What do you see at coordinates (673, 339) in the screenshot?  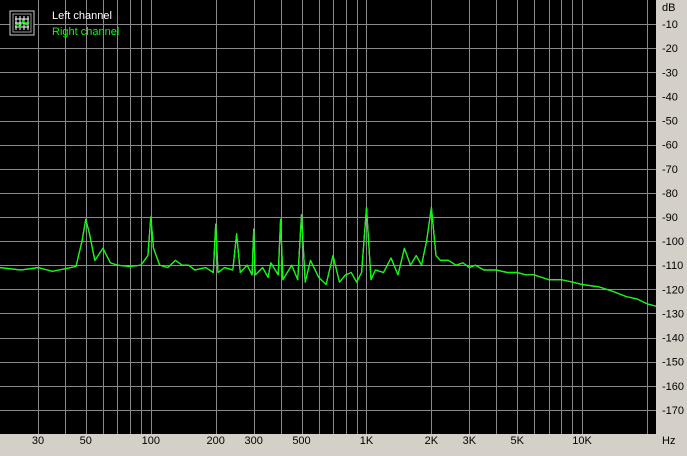 I see `y-tick-label: -140` at bounding box center [673, 339].